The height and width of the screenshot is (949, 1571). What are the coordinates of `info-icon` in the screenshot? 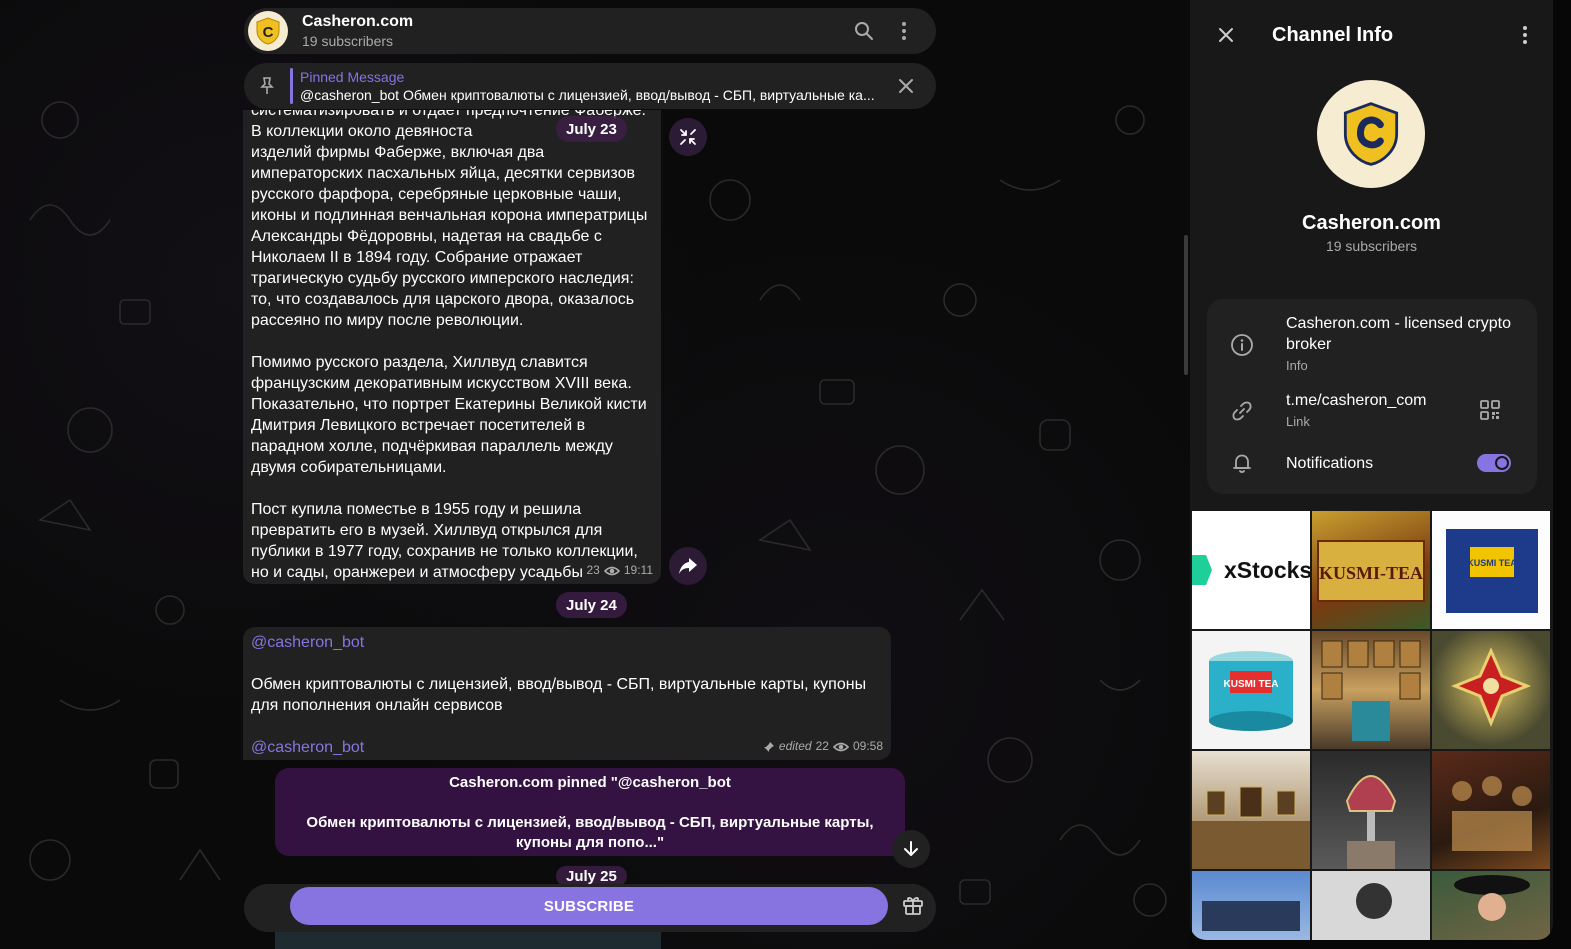 It's located at (1242, 345).